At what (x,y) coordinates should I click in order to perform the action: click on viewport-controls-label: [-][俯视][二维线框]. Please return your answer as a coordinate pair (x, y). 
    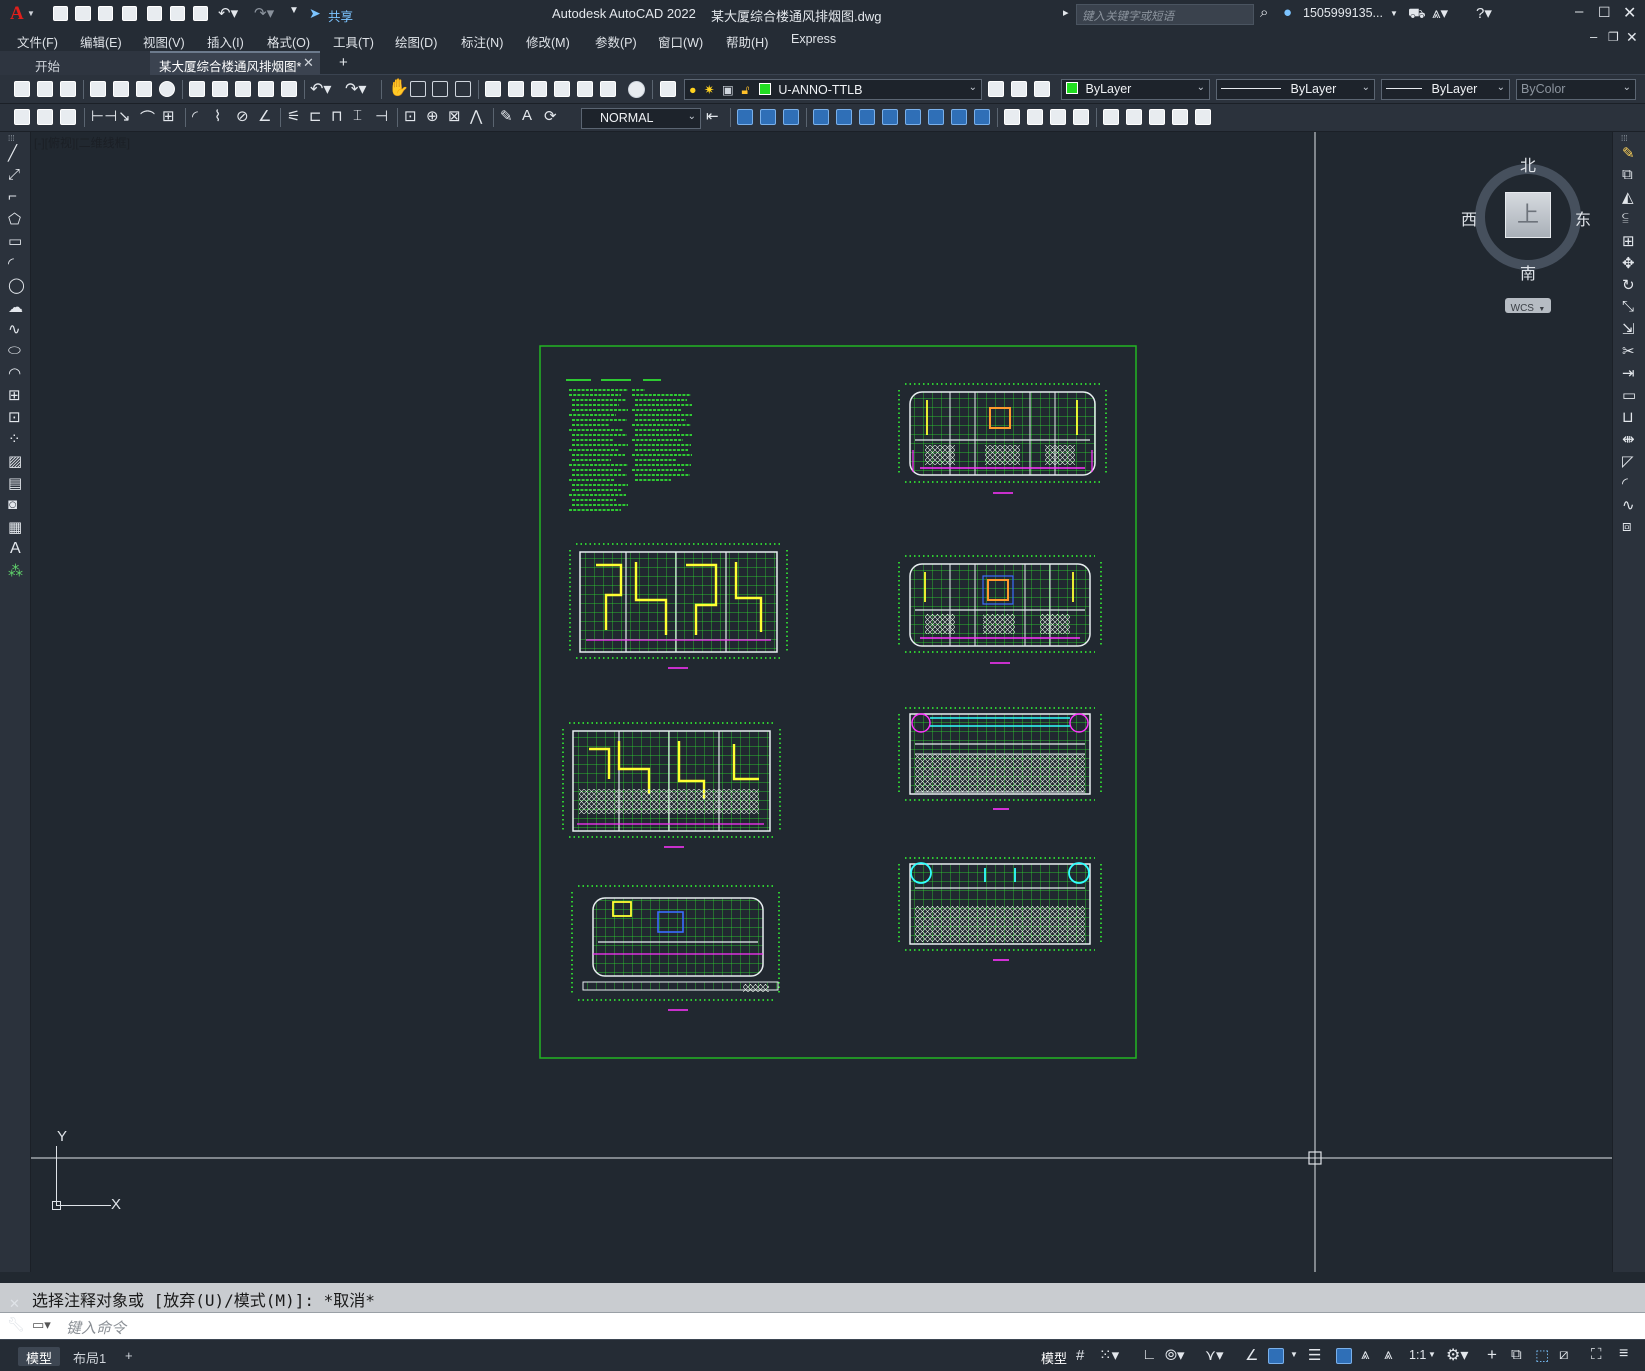
    Looking at the image, I should click on (82, 142).